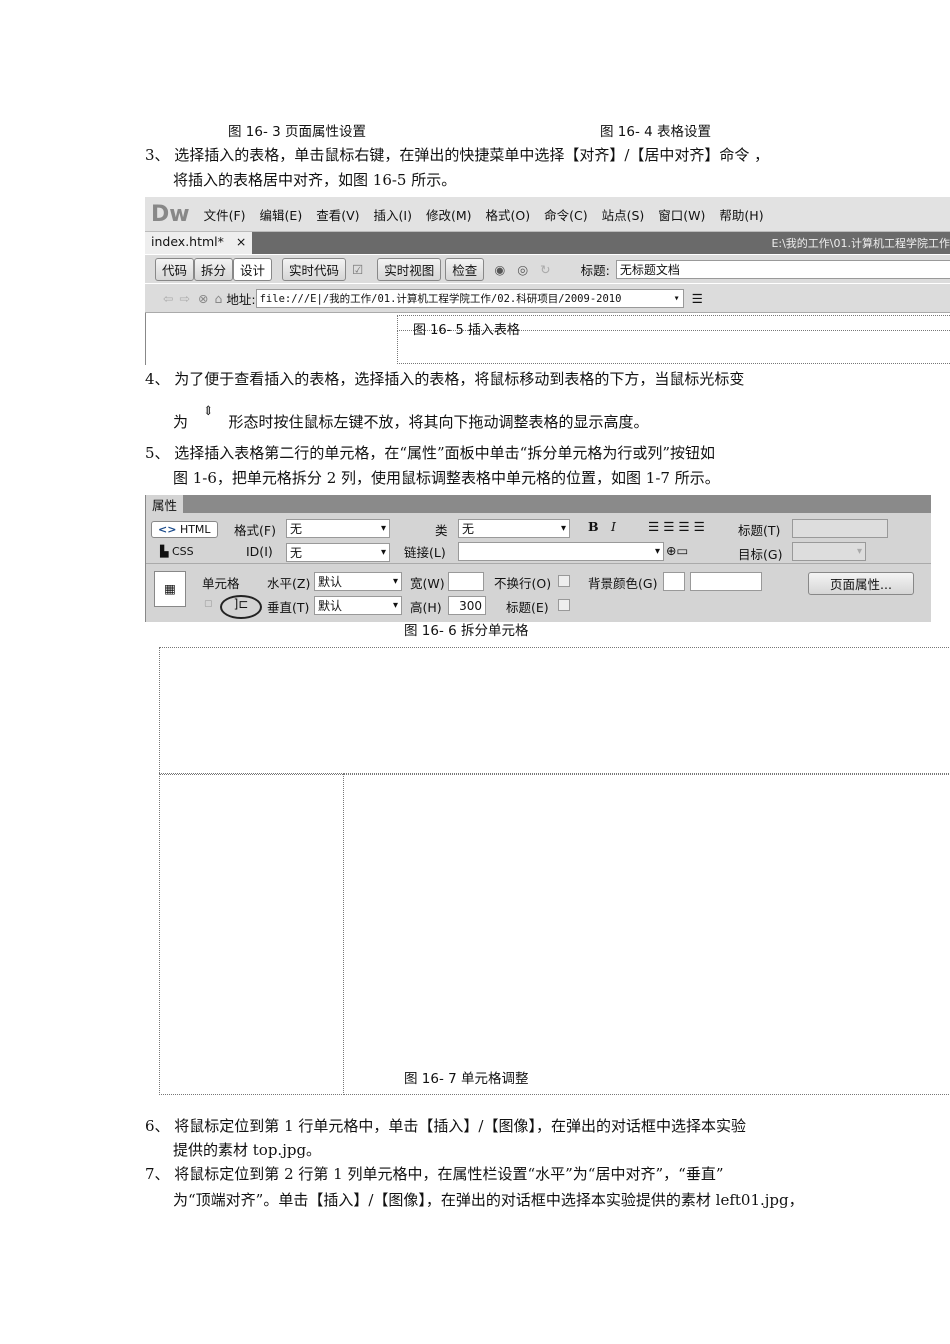  Describe the element at coordinates (697, 298) in the screenshot. I see `url-options-icon: ☰` at that location.